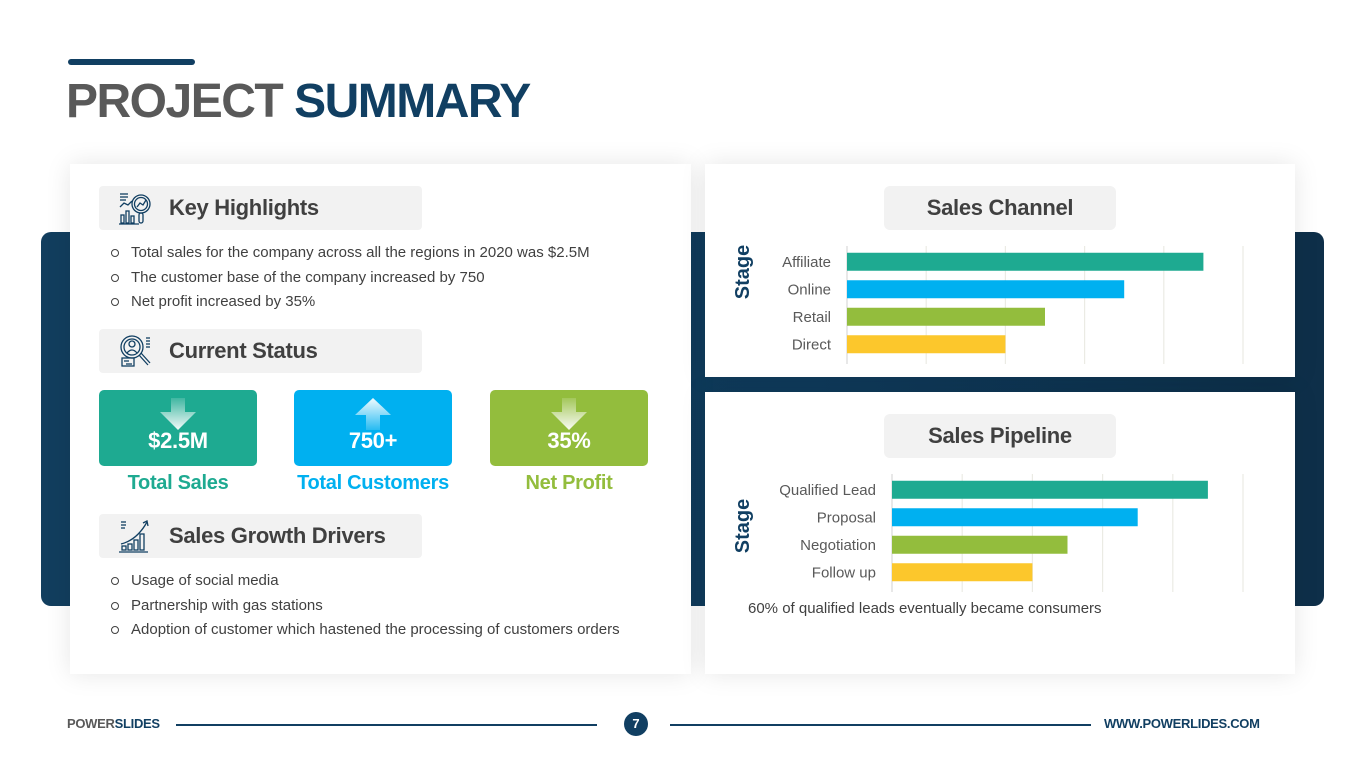 This screenshot has width=1365, height=767. Describe the element at coordinates (386, 725) in the screenshot. I see `footer-divider-left` at that location.